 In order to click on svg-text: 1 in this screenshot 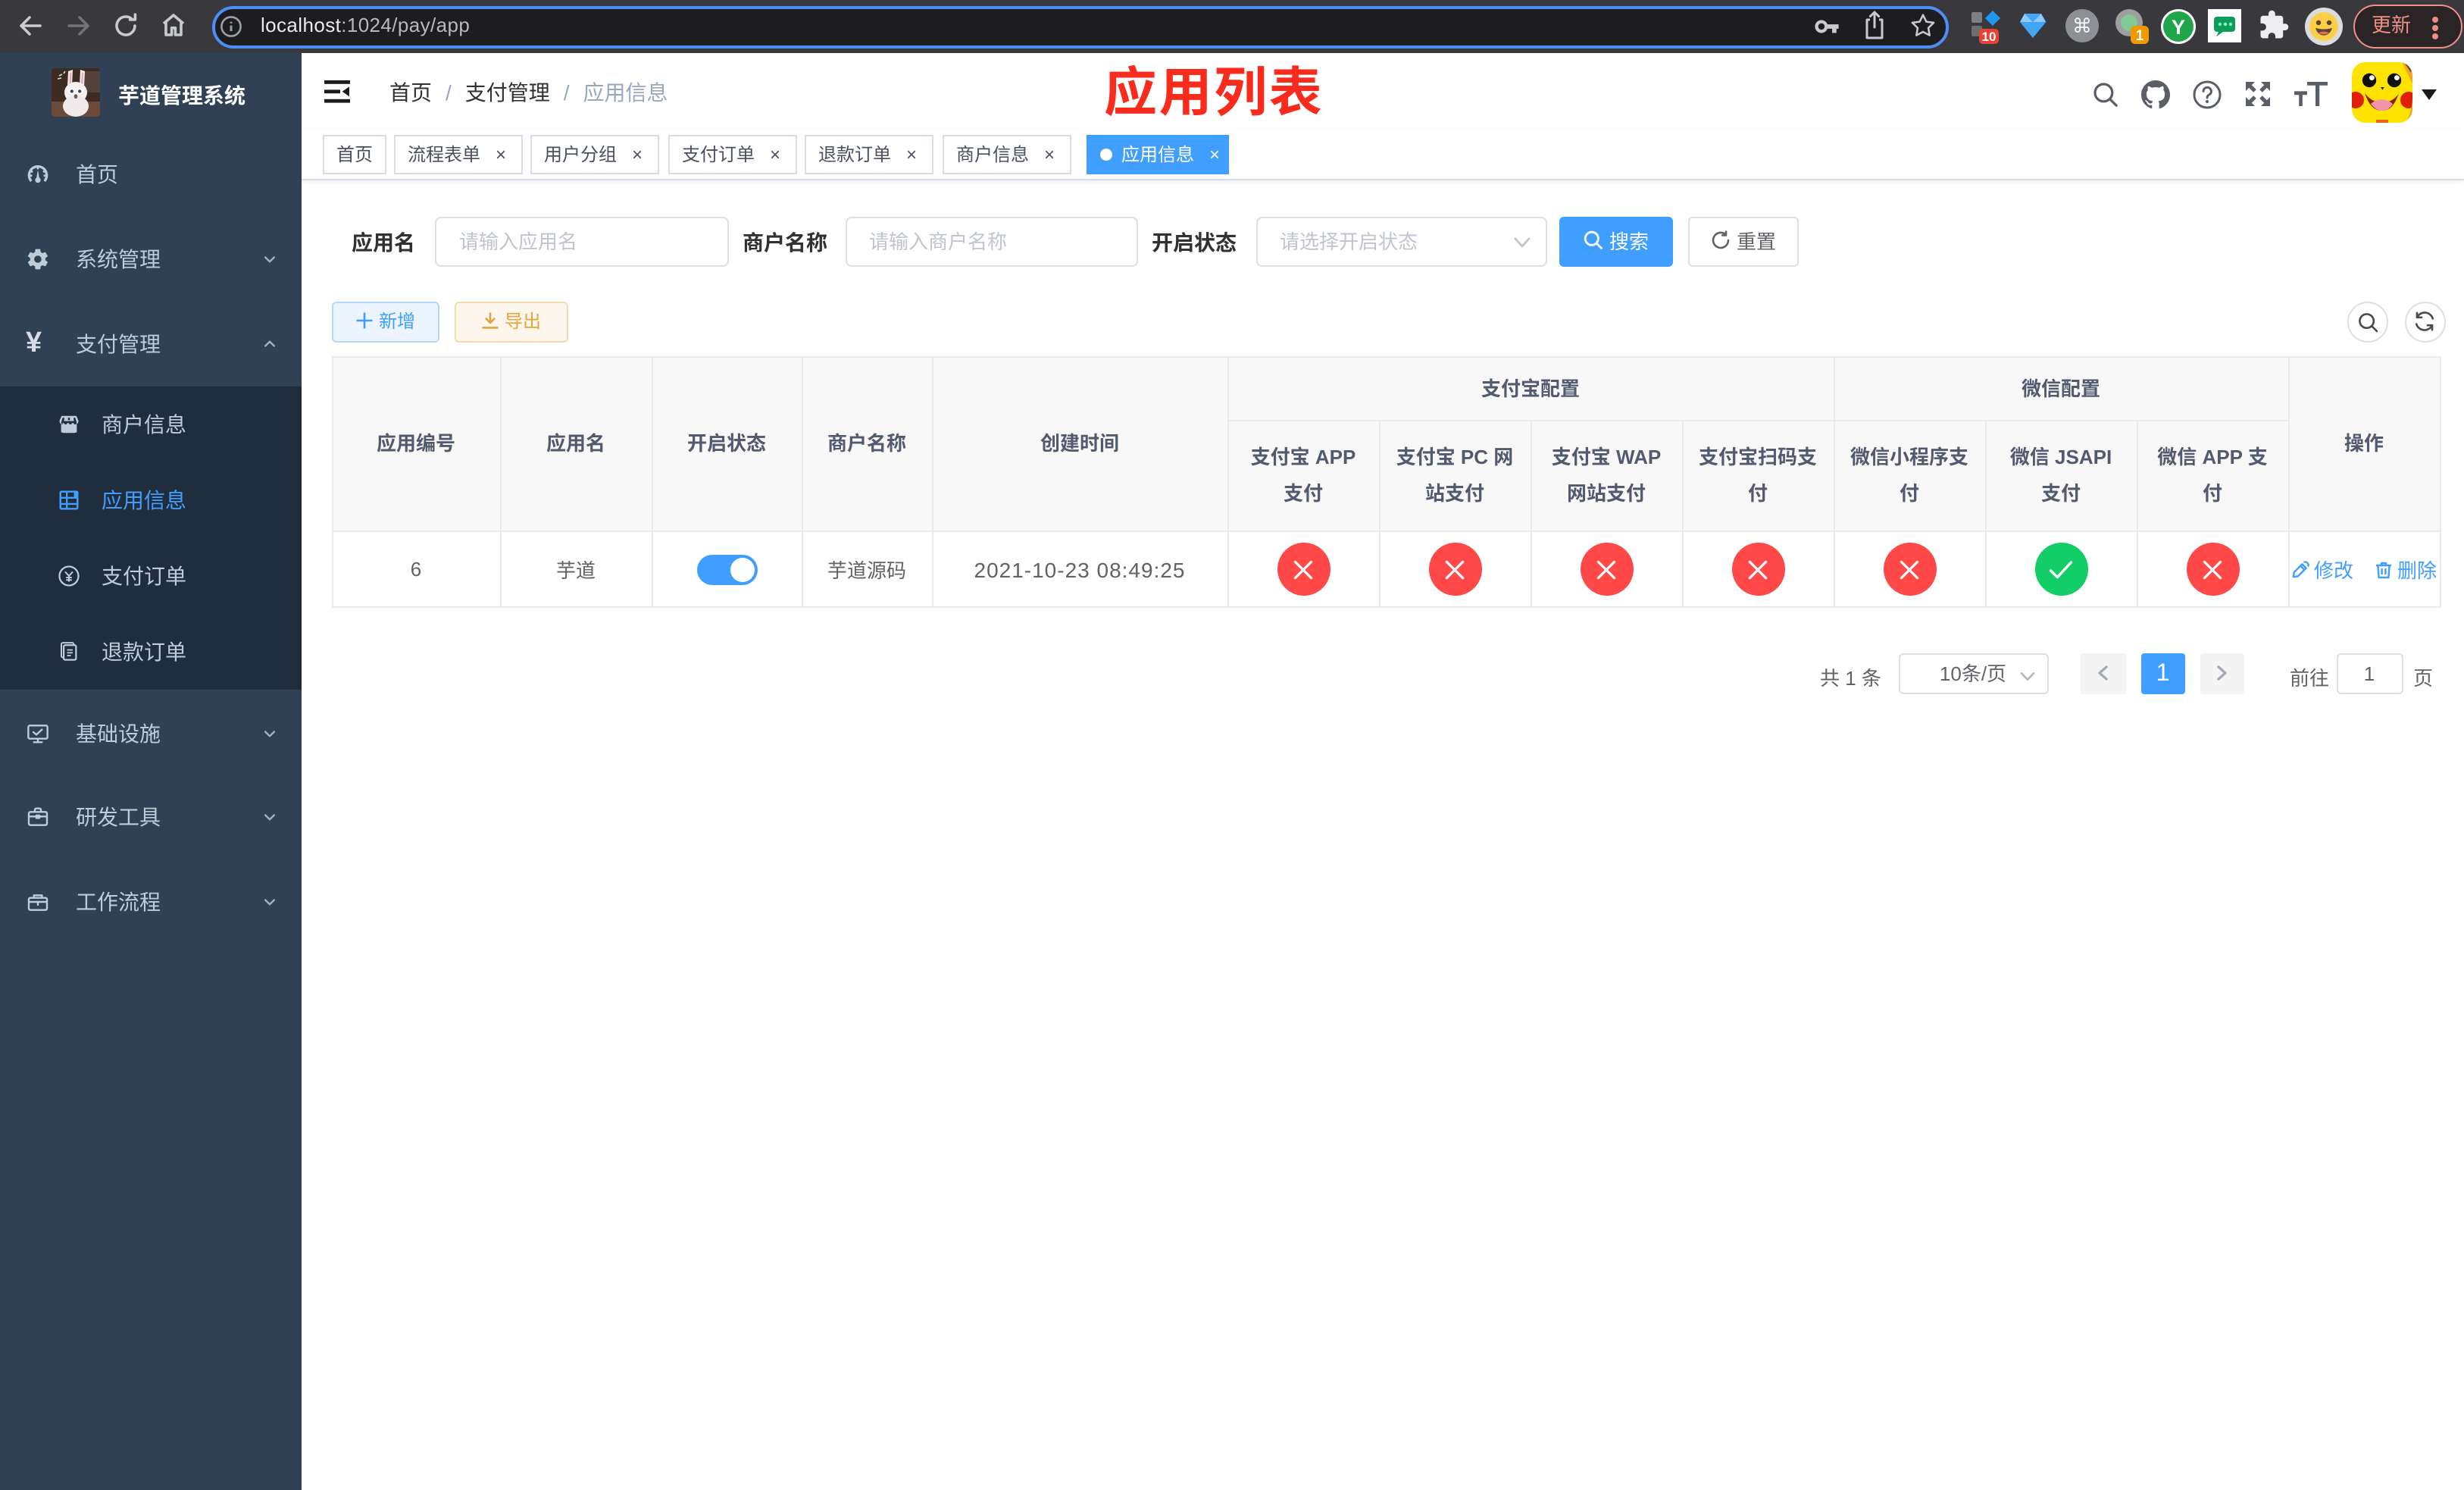, I will do `click(2140, 36)`.